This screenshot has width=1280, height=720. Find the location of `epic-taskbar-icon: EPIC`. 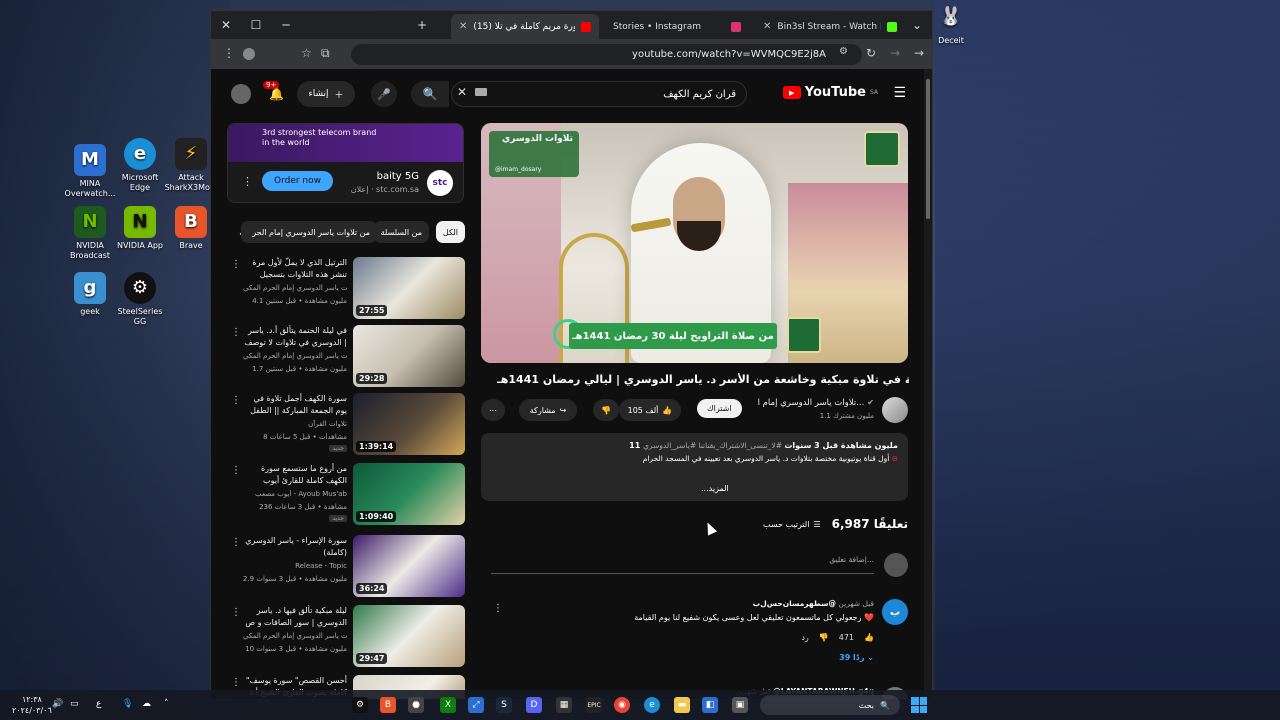

epic-taskbar-icon: EPIC is located at coordinates (594, 705).